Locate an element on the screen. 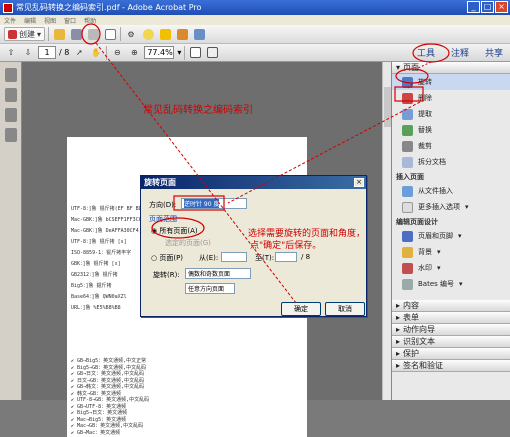 This screenshot has width=510, height=437. zoom-in-button: ⊕ is located at coordinates (134, 53).